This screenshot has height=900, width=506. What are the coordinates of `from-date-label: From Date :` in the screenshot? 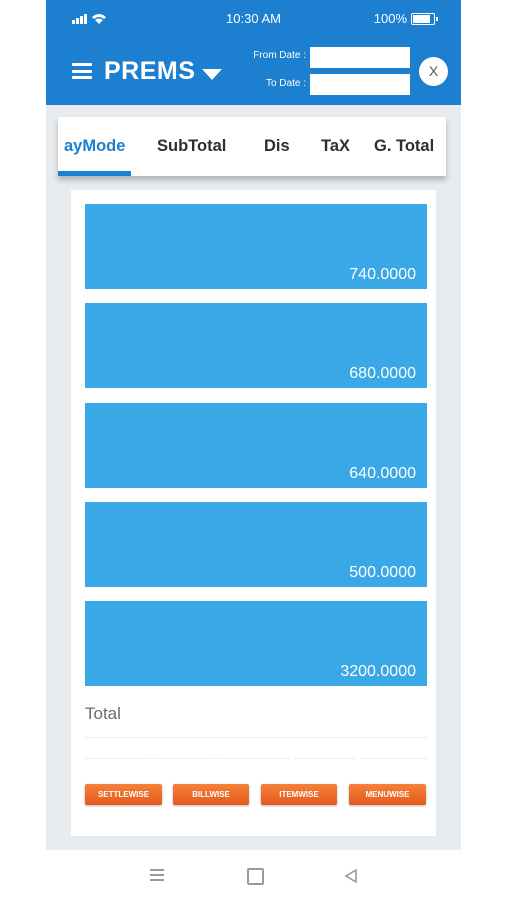 It's located at (279, 55).